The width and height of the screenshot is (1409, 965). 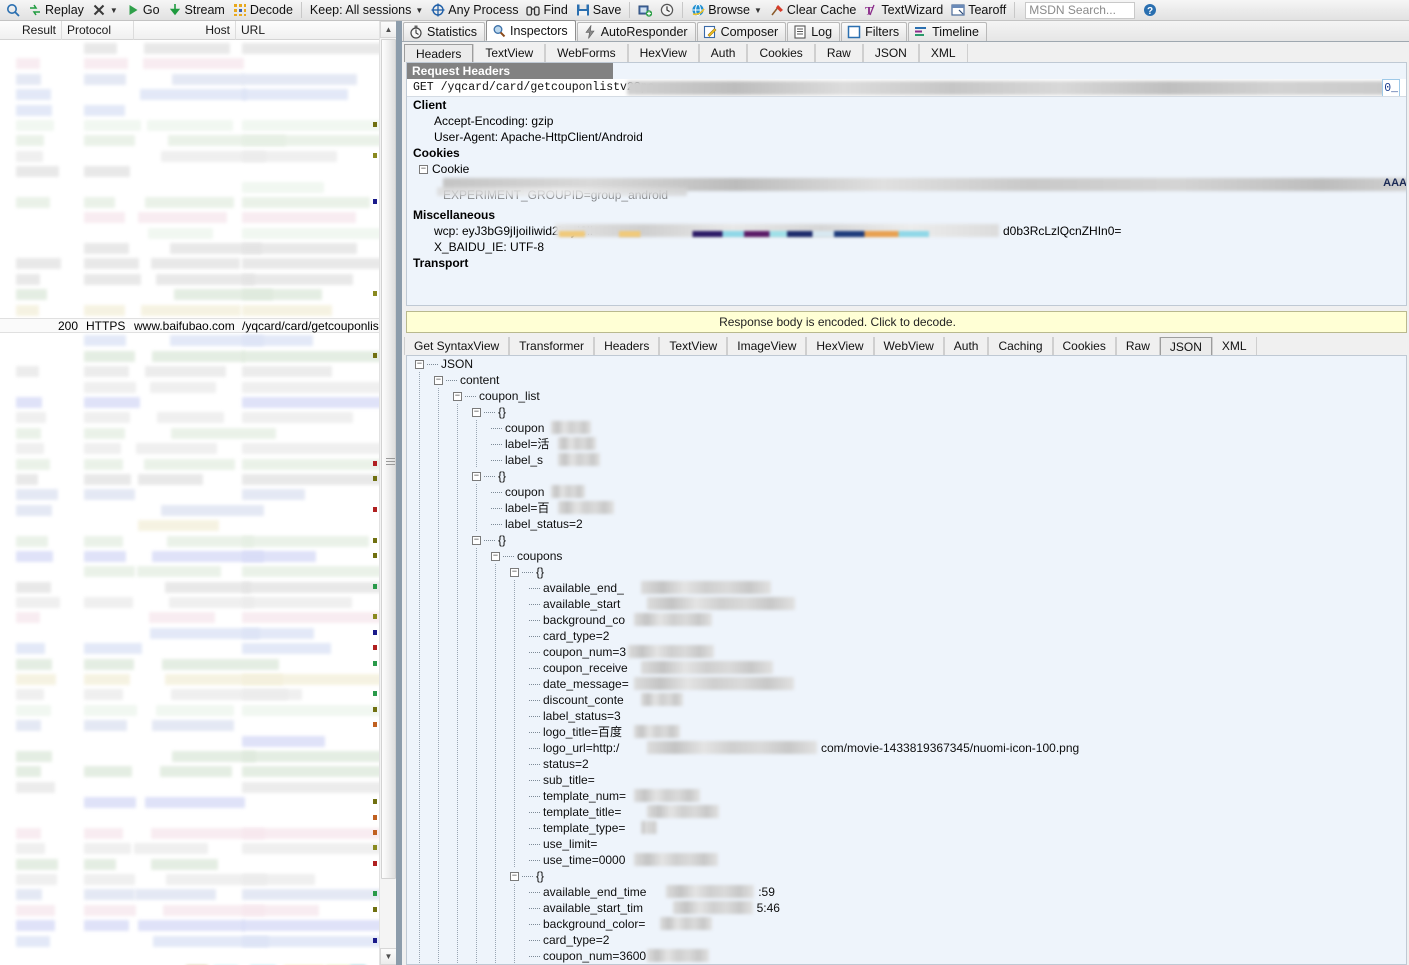 I want to click on json-node: label_status=2, so click(x=537, y=524).